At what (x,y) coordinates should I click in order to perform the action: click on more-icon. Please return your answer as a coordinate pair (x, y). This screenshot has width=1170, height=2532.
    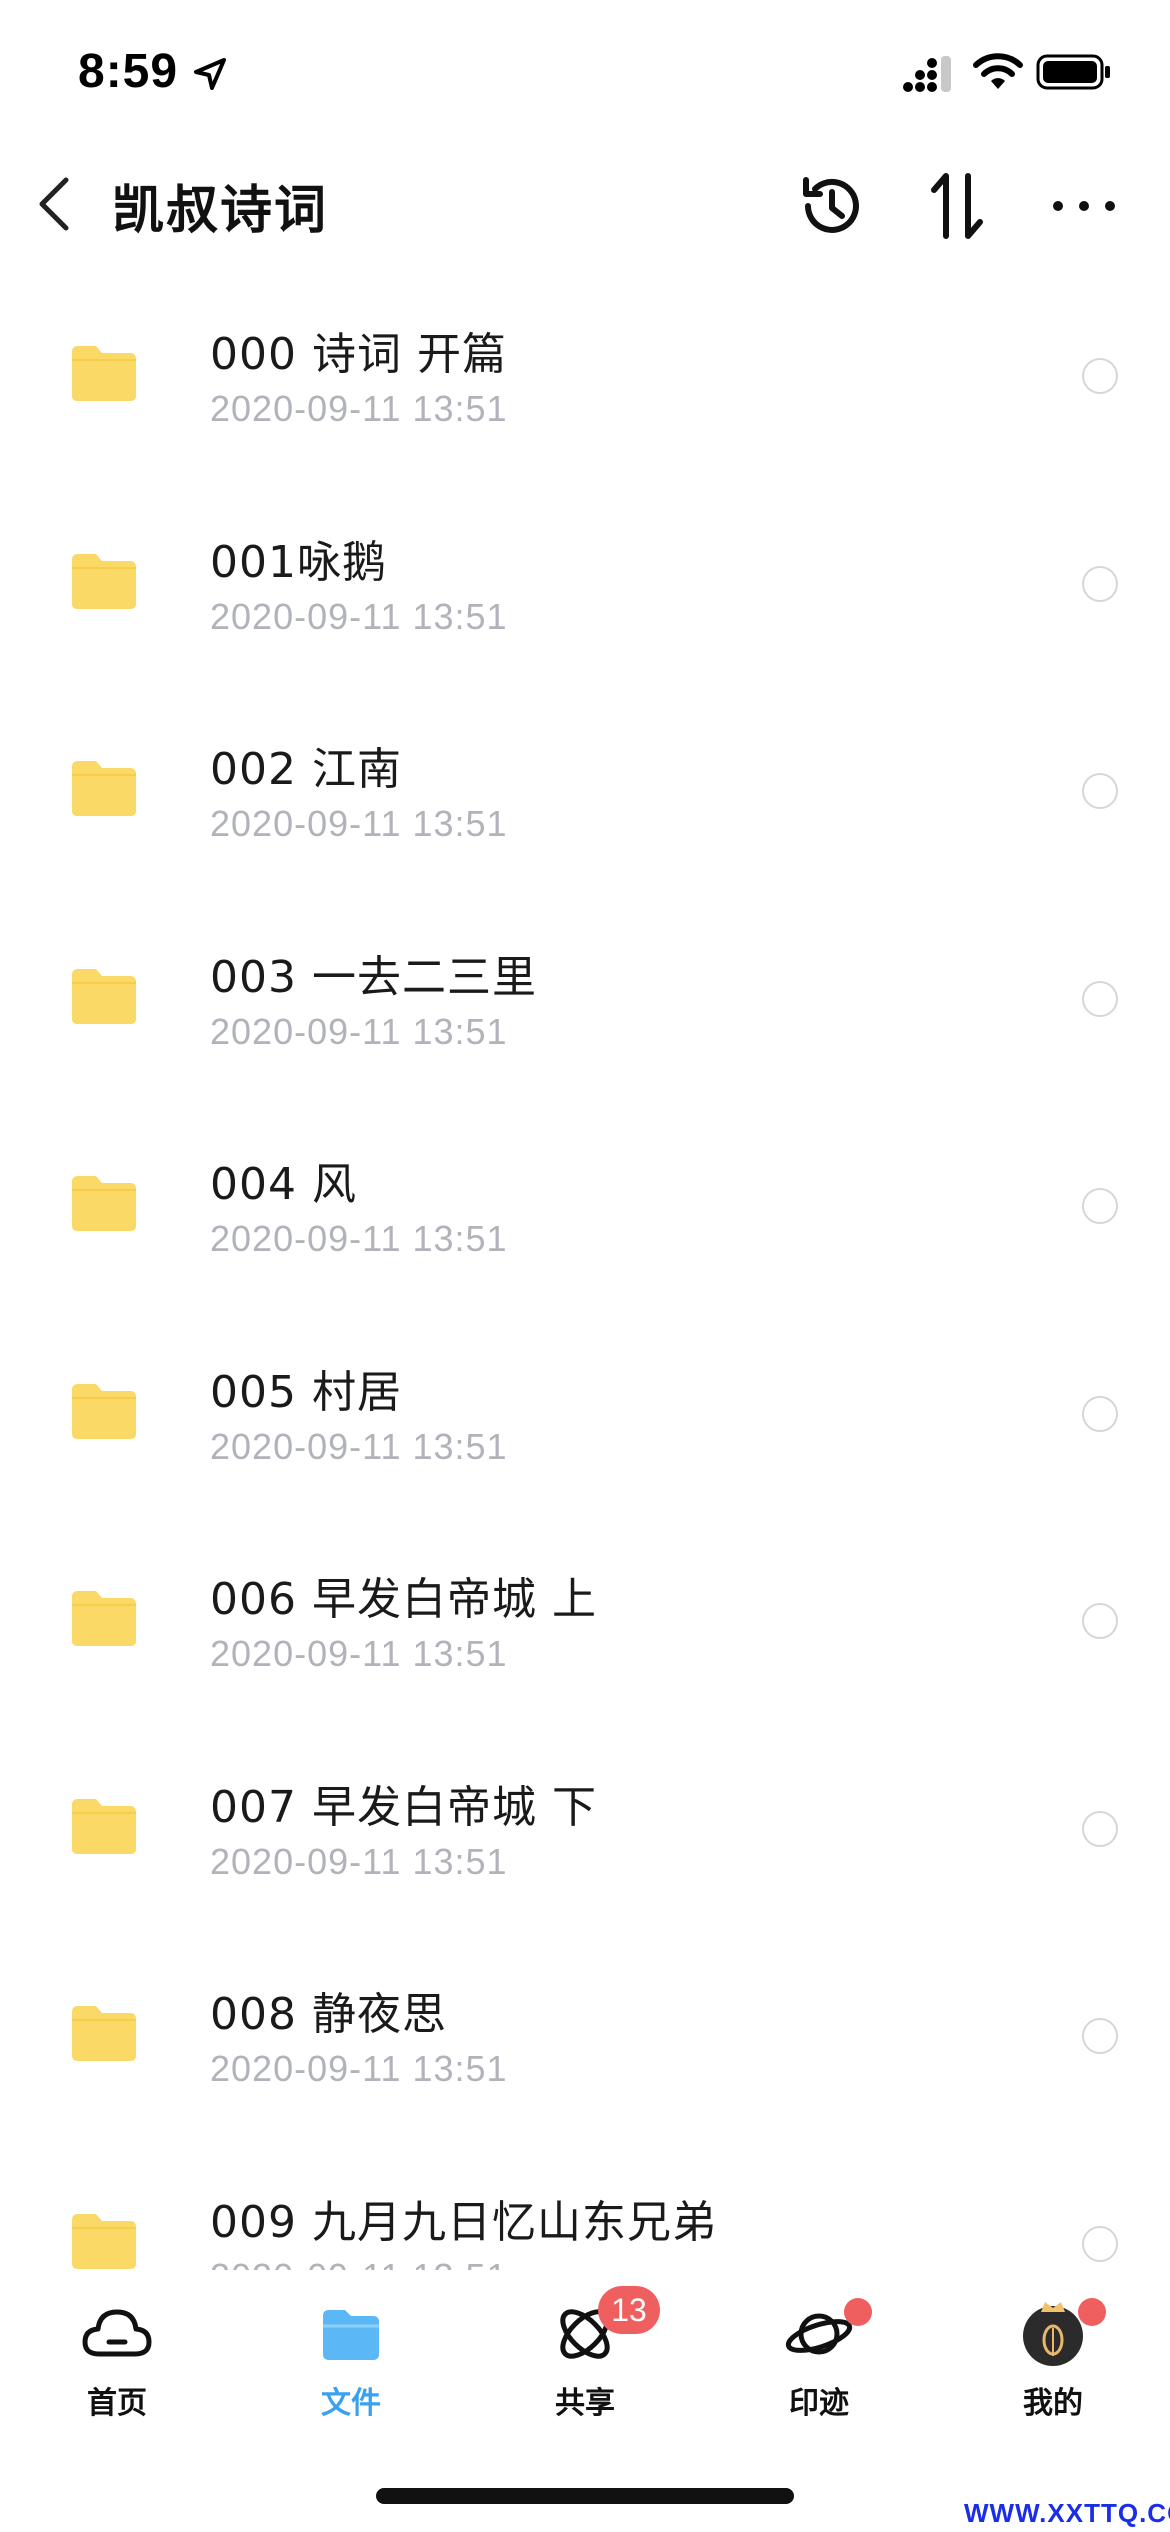
    Looking at the image, I should click on (1084, 206).